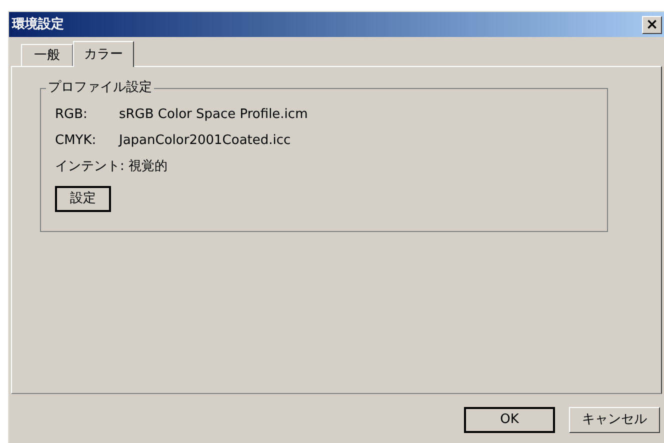 This screenshot has width=664, height=443. What do you see at coordinates (148, 167) in the screenshot?
I see `field-value: 視覚的` at bounding box center [148, 167].